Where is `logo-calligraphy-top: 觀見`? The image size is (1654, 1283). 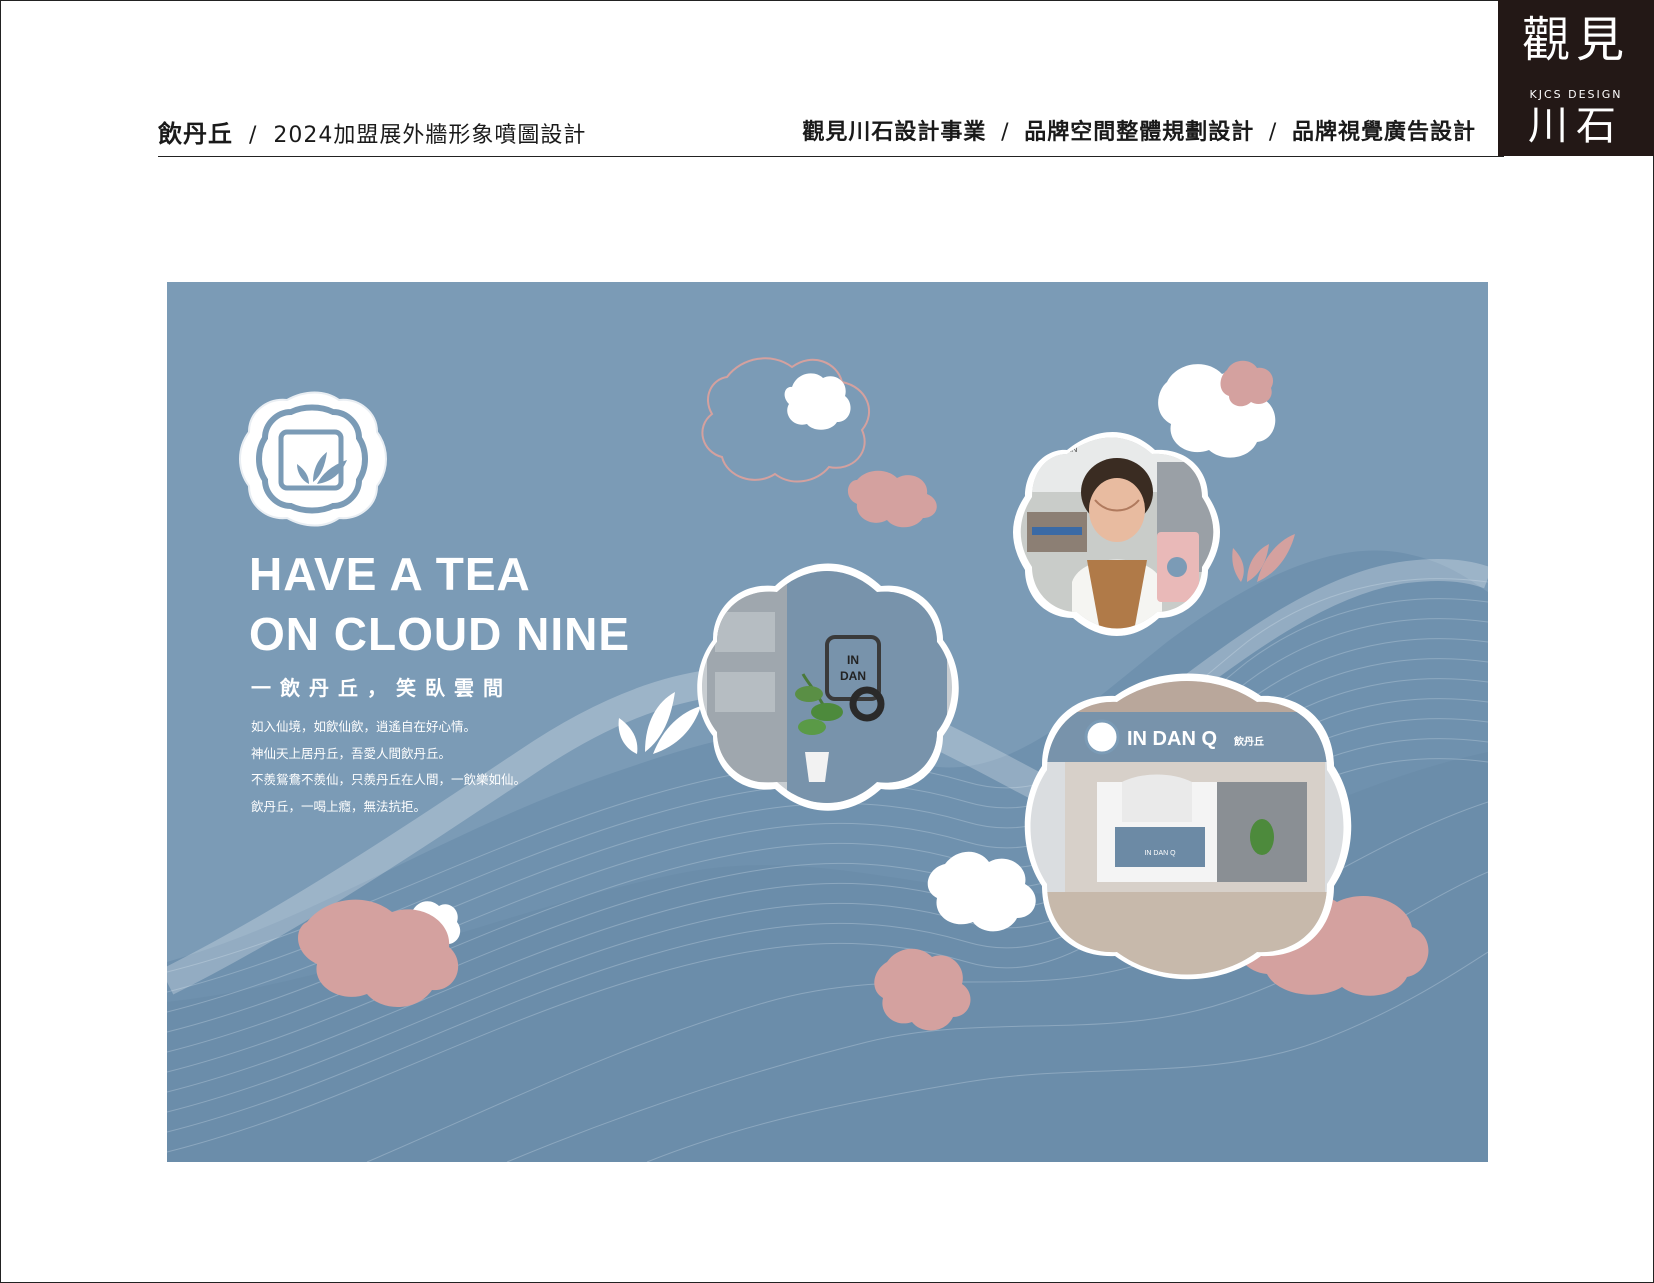
logo-calligraphy-top: 觀見 is located at coordinates (1575, 40).